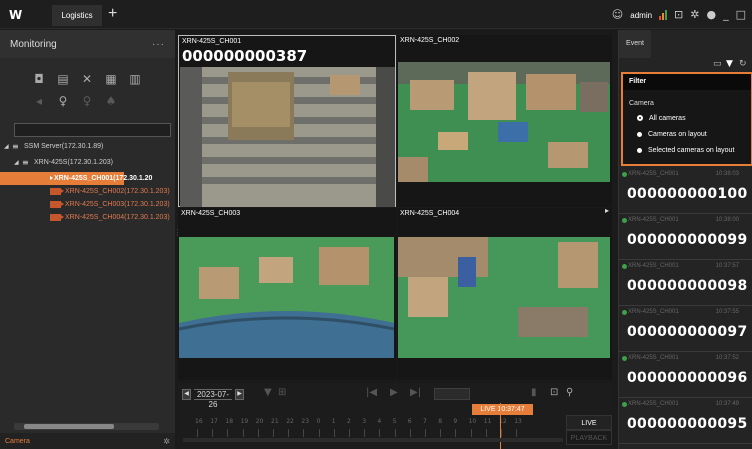 Image resolution: width=752 pixels, height=449 pixels. I want to click on timeline-hour-label: 11, so click(487, 421).